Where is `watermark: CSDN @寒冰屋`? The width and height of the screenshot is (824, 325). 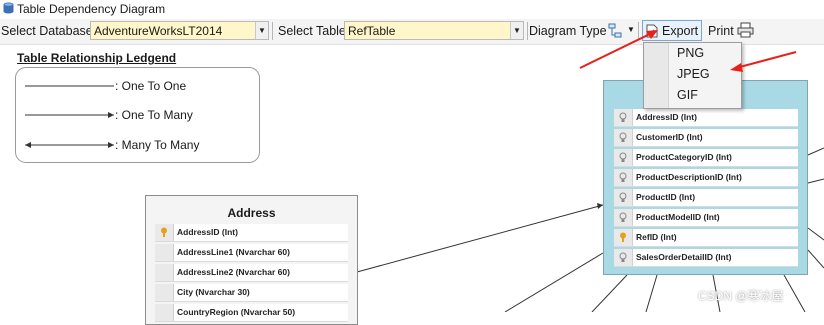
watermark: CSDN @寒冰屋 is located at coordinates (741, 296).